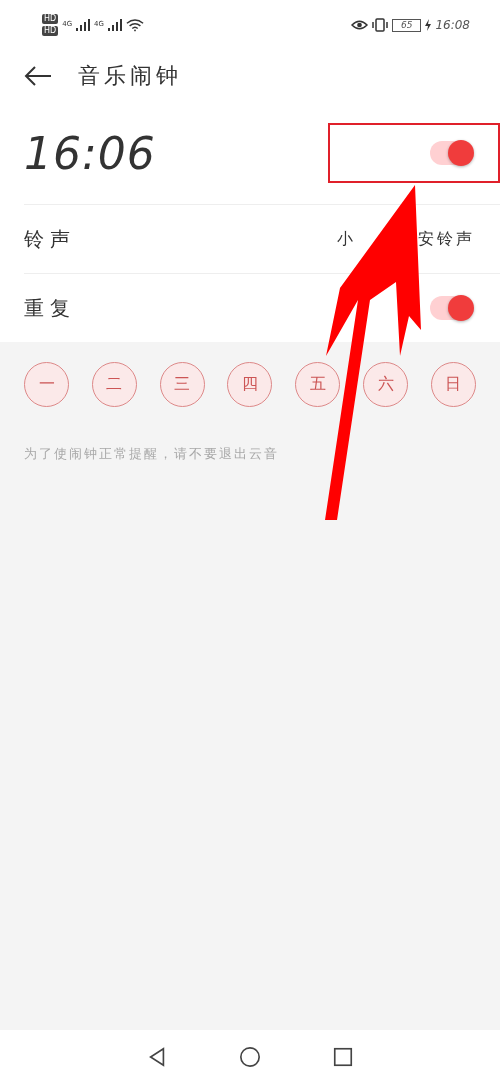 This screenshot has height=1084, width=500. Describe the element at coordinates (428, 25) in the screenshot. I see `charging-icon` at that location.